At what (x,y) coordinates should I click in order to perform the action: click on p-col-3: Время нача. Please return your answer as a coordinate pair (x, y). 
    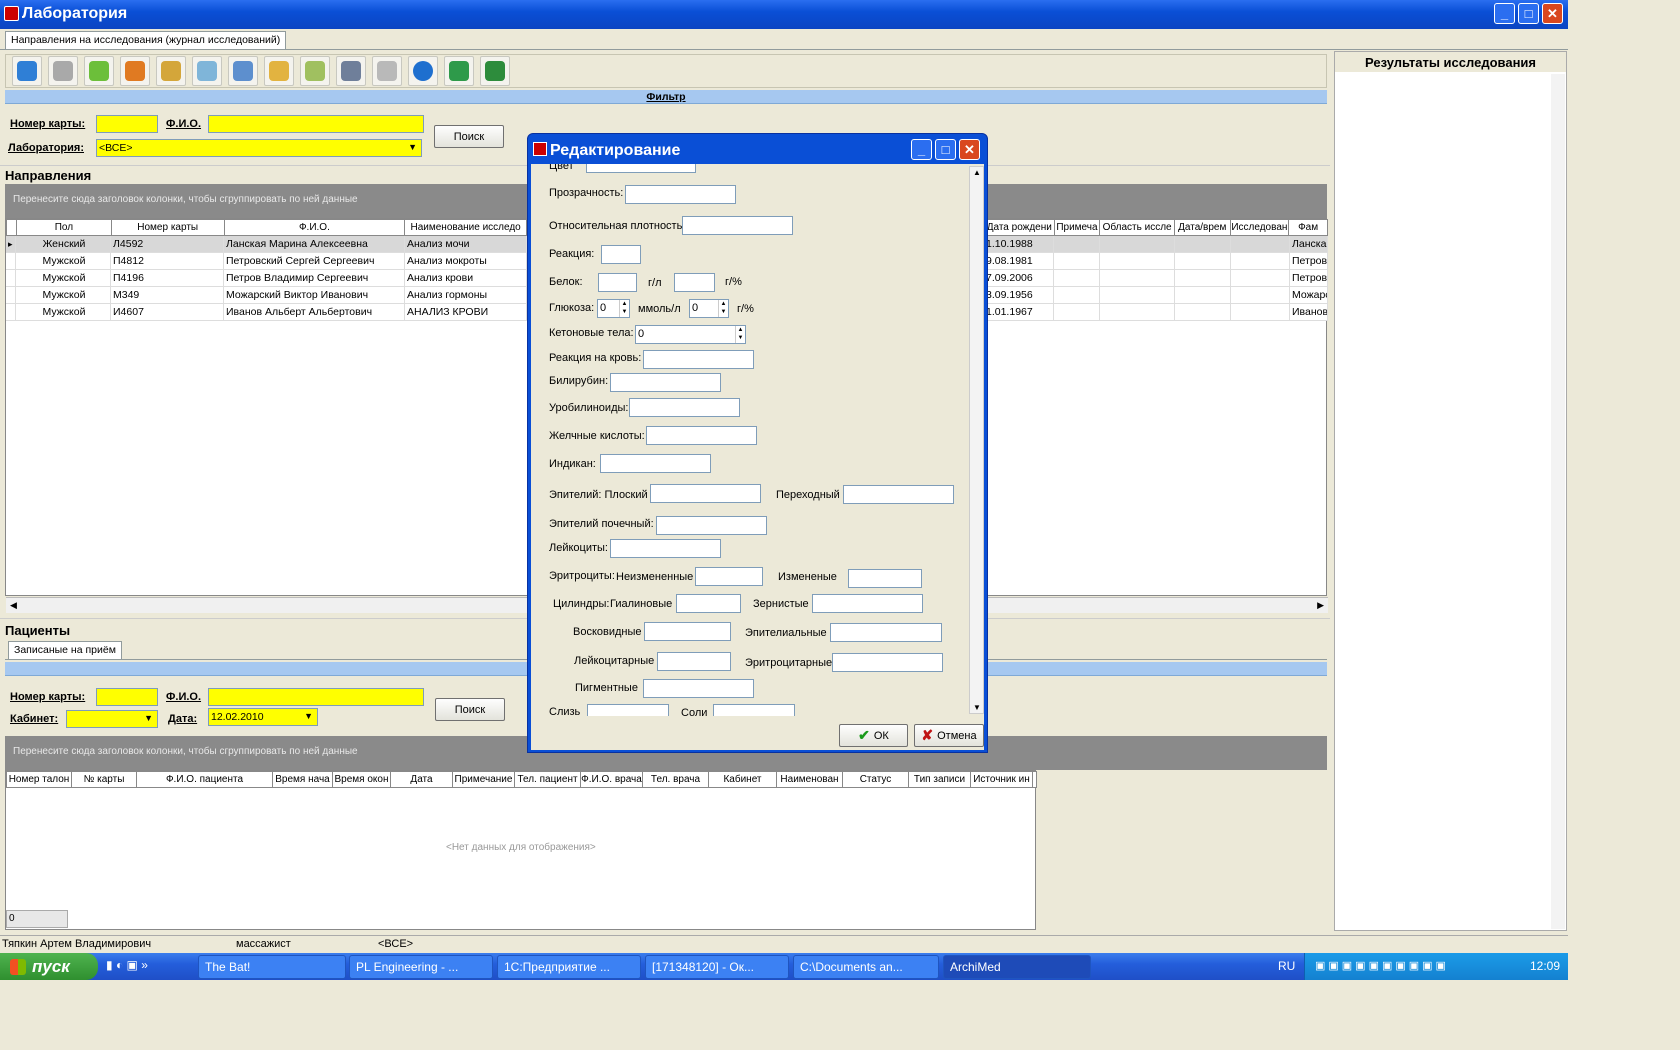
    Looking at the image, I should click on (303, 779).